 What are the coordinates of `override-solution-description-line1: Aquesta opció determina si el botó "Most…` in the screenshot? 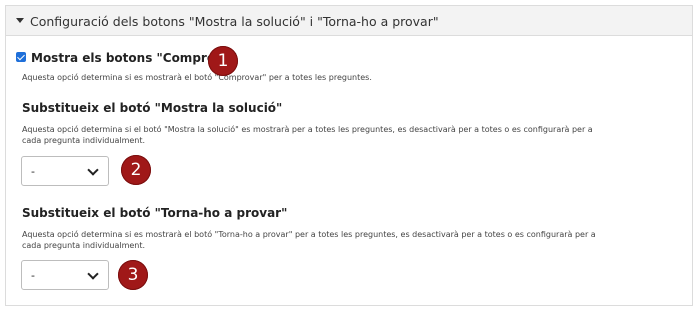 It's located at (307, 129).